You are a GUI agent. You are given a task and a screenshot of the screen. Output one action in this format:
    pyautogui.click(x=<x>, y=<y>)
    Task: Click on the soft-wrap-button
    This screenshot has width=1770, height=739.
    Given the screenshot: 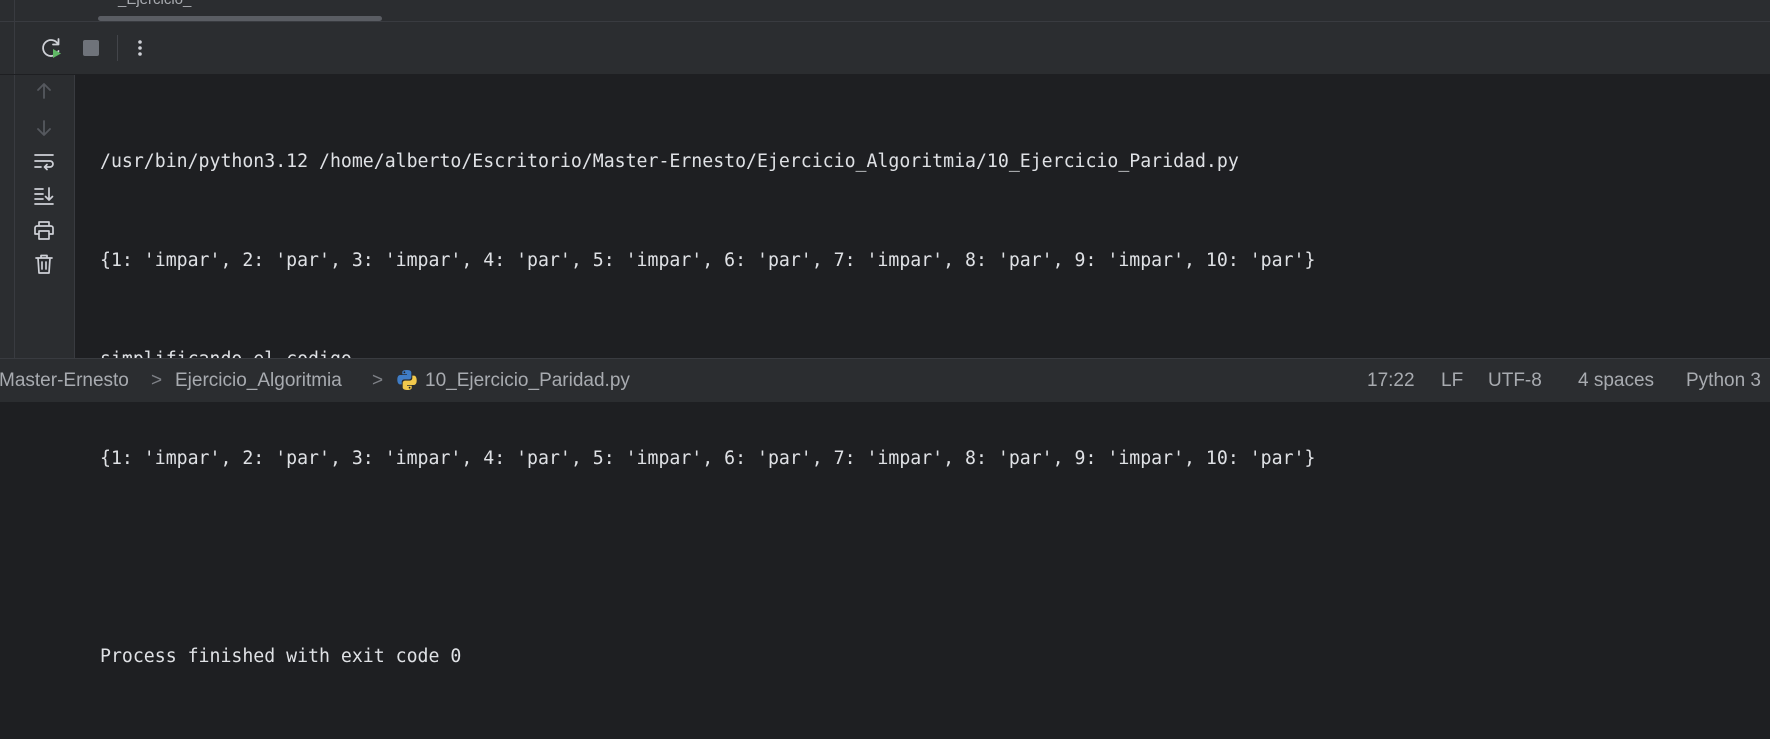 What is the action you would take?
    pyautogui.click(x=44, y=161)
    